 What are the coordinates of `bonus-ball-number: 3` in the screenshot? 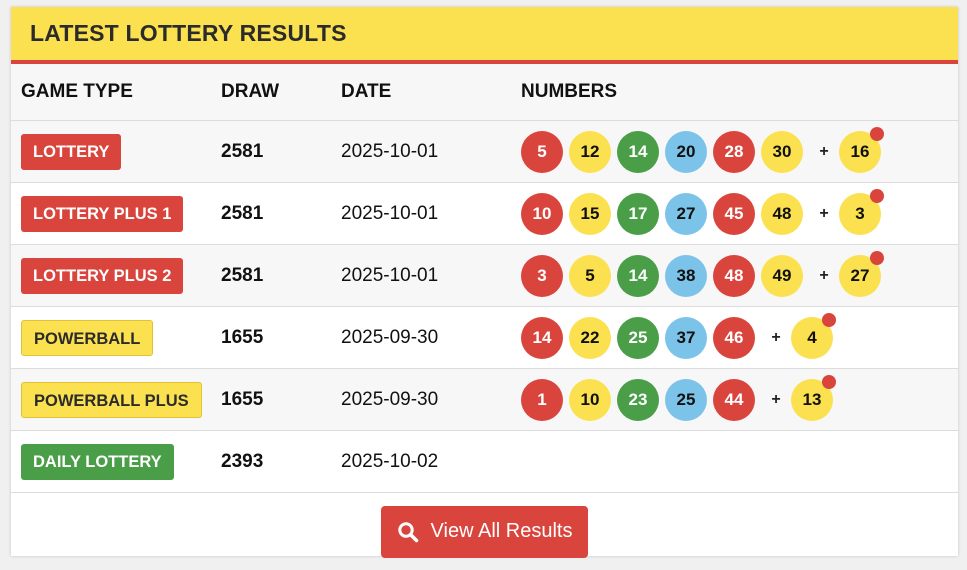 It's located at (860, 213).